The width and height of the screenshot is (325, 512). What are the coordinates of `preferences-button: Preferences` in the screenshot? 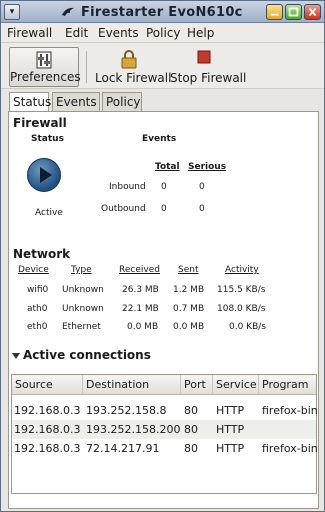 It's located at (45, 67).